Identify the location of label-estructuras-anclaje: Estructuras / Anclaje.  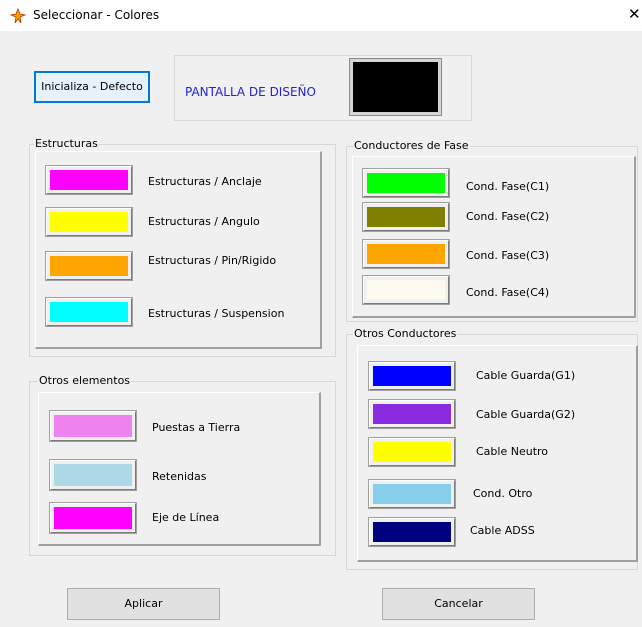
(205, 181).